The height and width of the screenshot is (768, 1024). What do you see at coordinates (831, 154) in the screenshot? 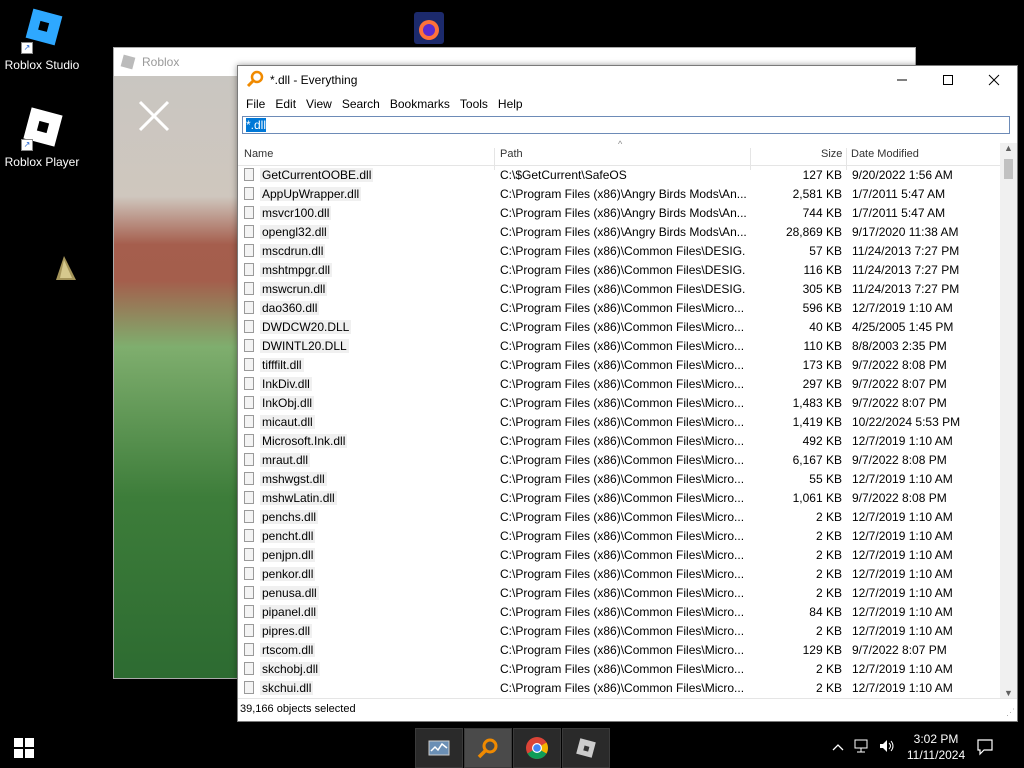
I see `column-header-size: Size` at bounding box center [831, 154].